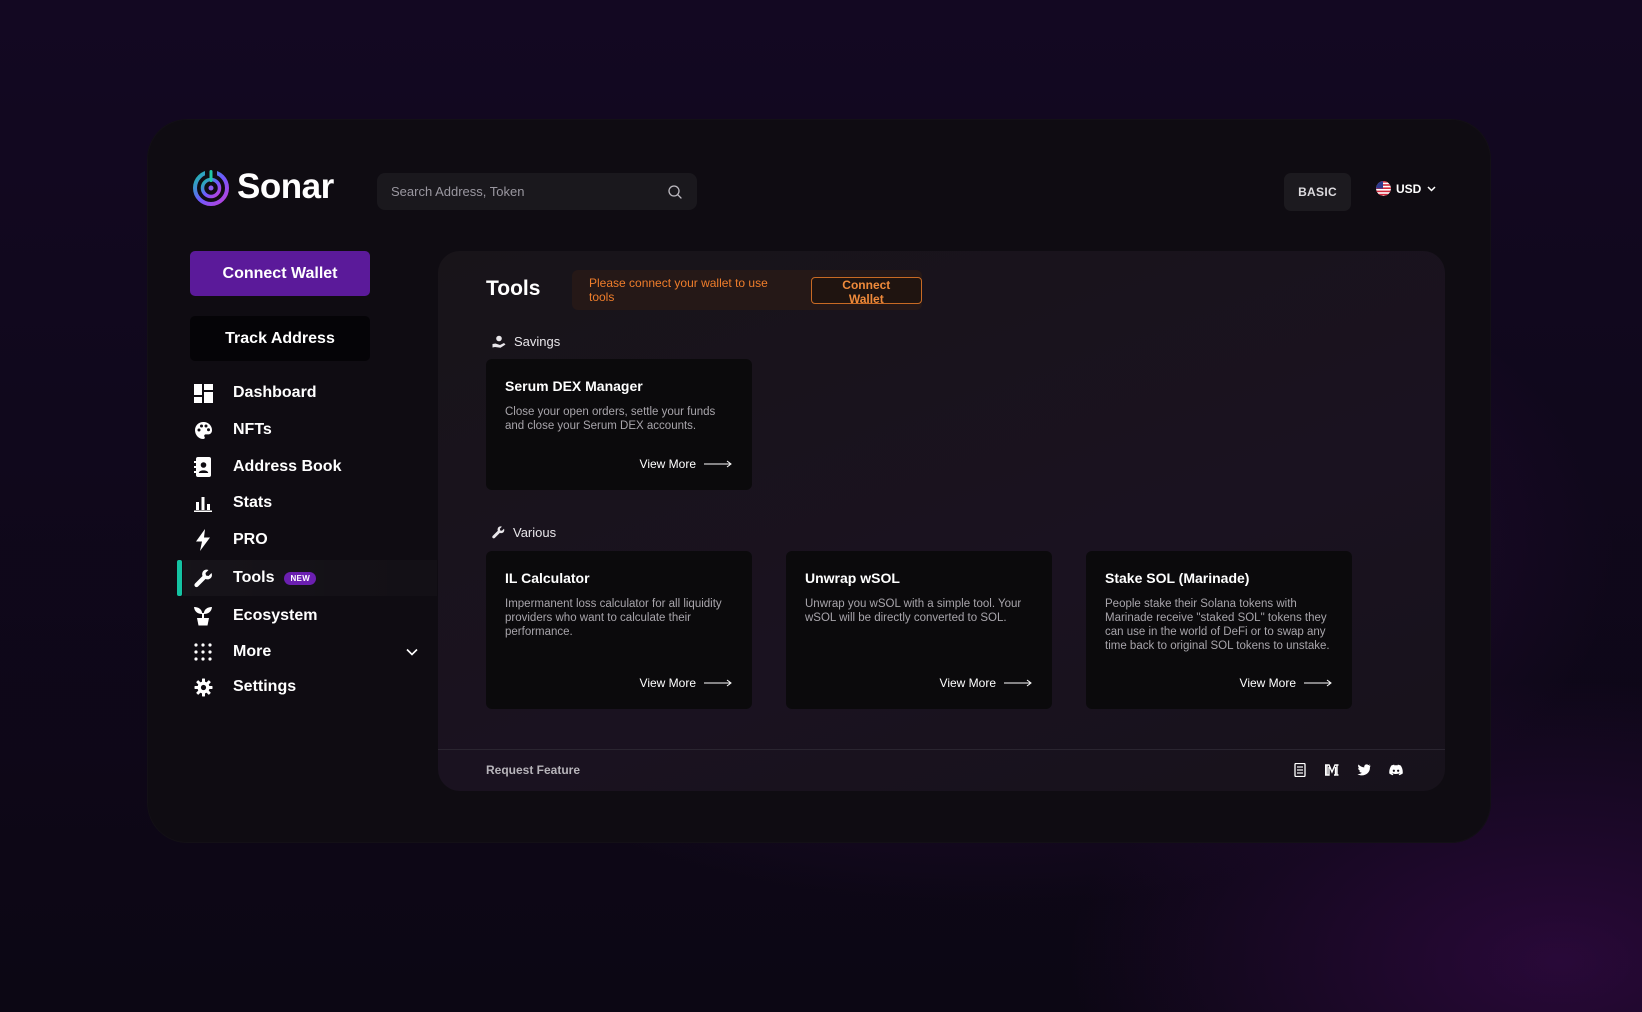 Image resolution: width=1642 pixels, height=1012 pixels. What do you see at coordinates (1332, 770) in the screenshot?
I see `medium-icon` at bounding box center [1332, 770].